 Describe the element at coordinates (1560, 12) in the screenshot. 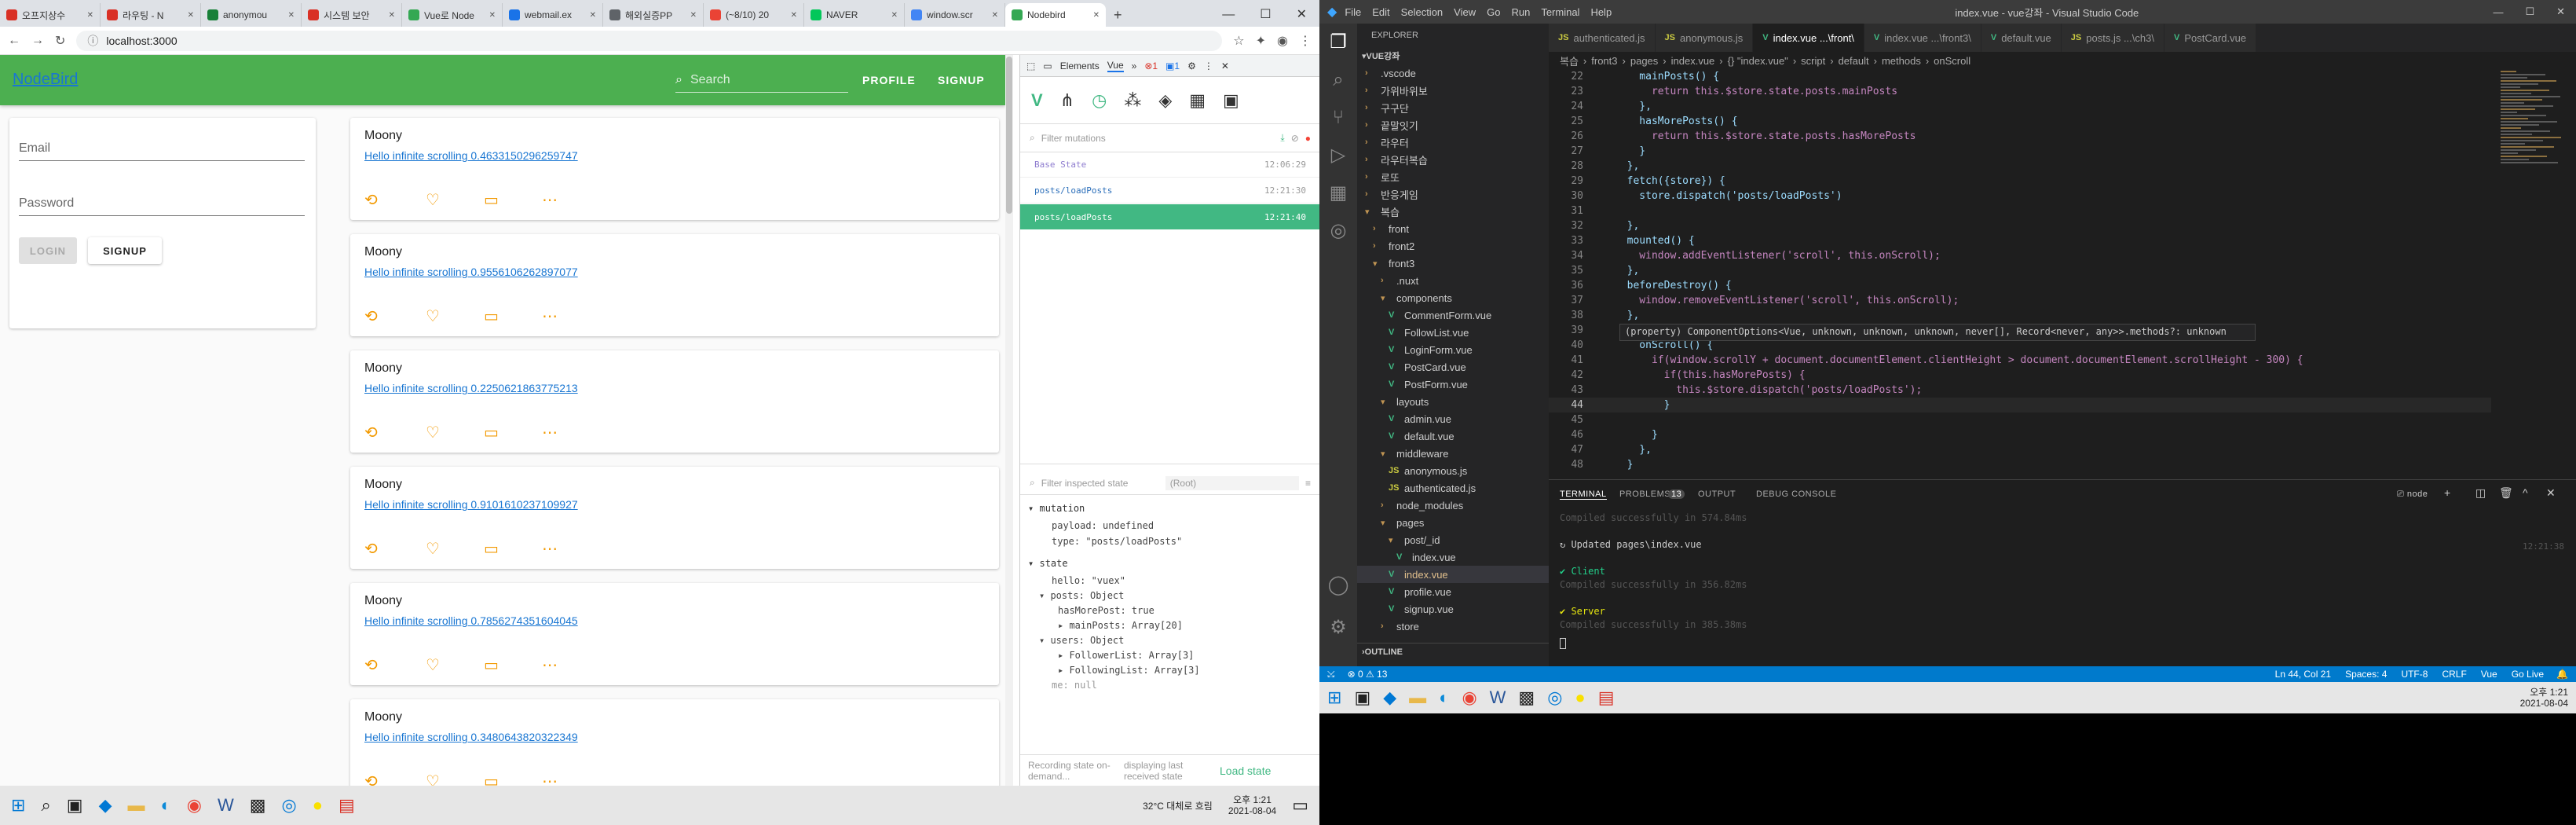

I see `menu-terminal: Terminal` at that location.